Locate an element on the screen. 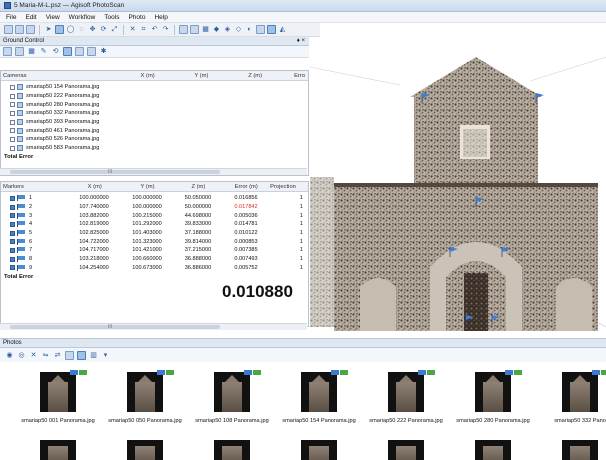  marker-row: 1 100.000000 100.000000 50.050000 0.016856 1 is located at coordinates (159, 198).